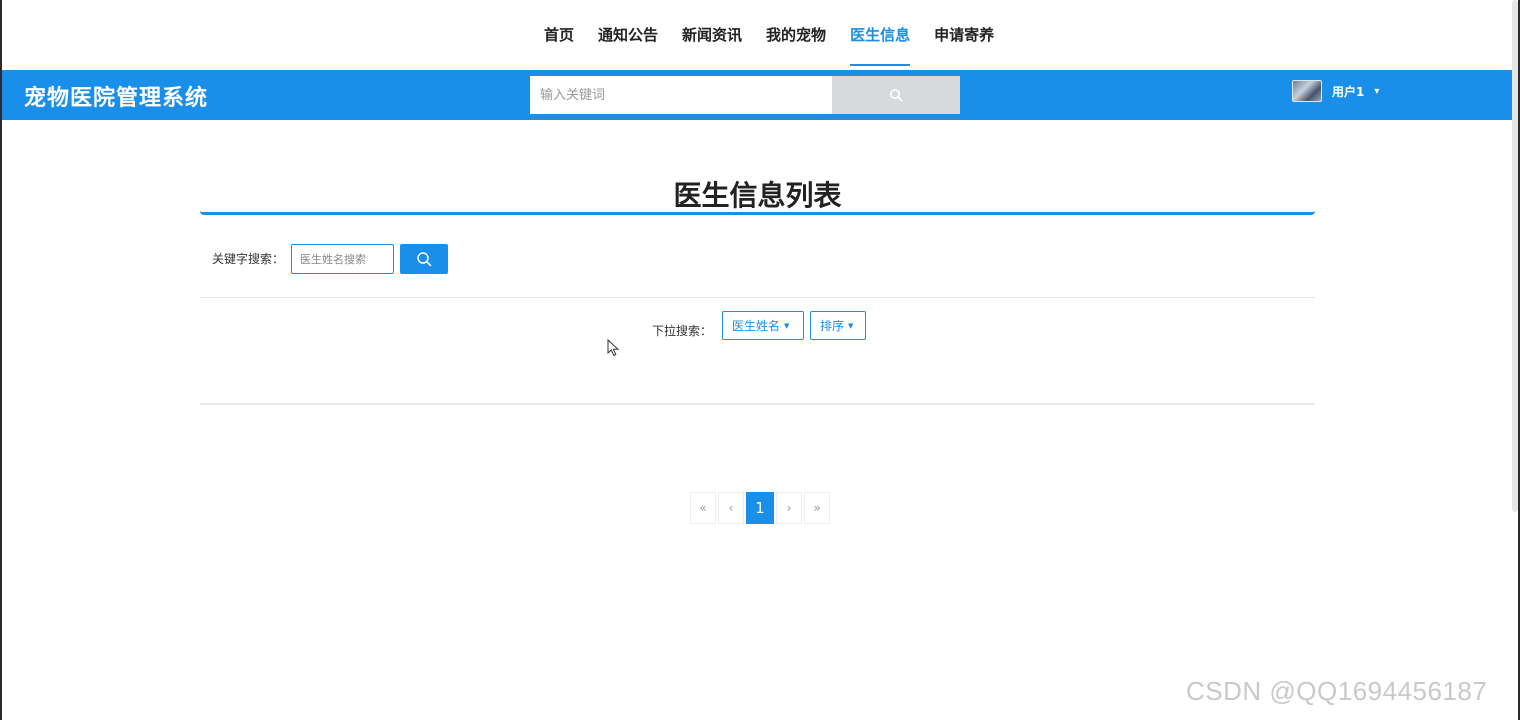 This screenshot has width=1520, height=720. What do you see at coordinates (559, 35) in the screenshot?
I see `nav-item-home: 首页` at bounding box center [559, 35].